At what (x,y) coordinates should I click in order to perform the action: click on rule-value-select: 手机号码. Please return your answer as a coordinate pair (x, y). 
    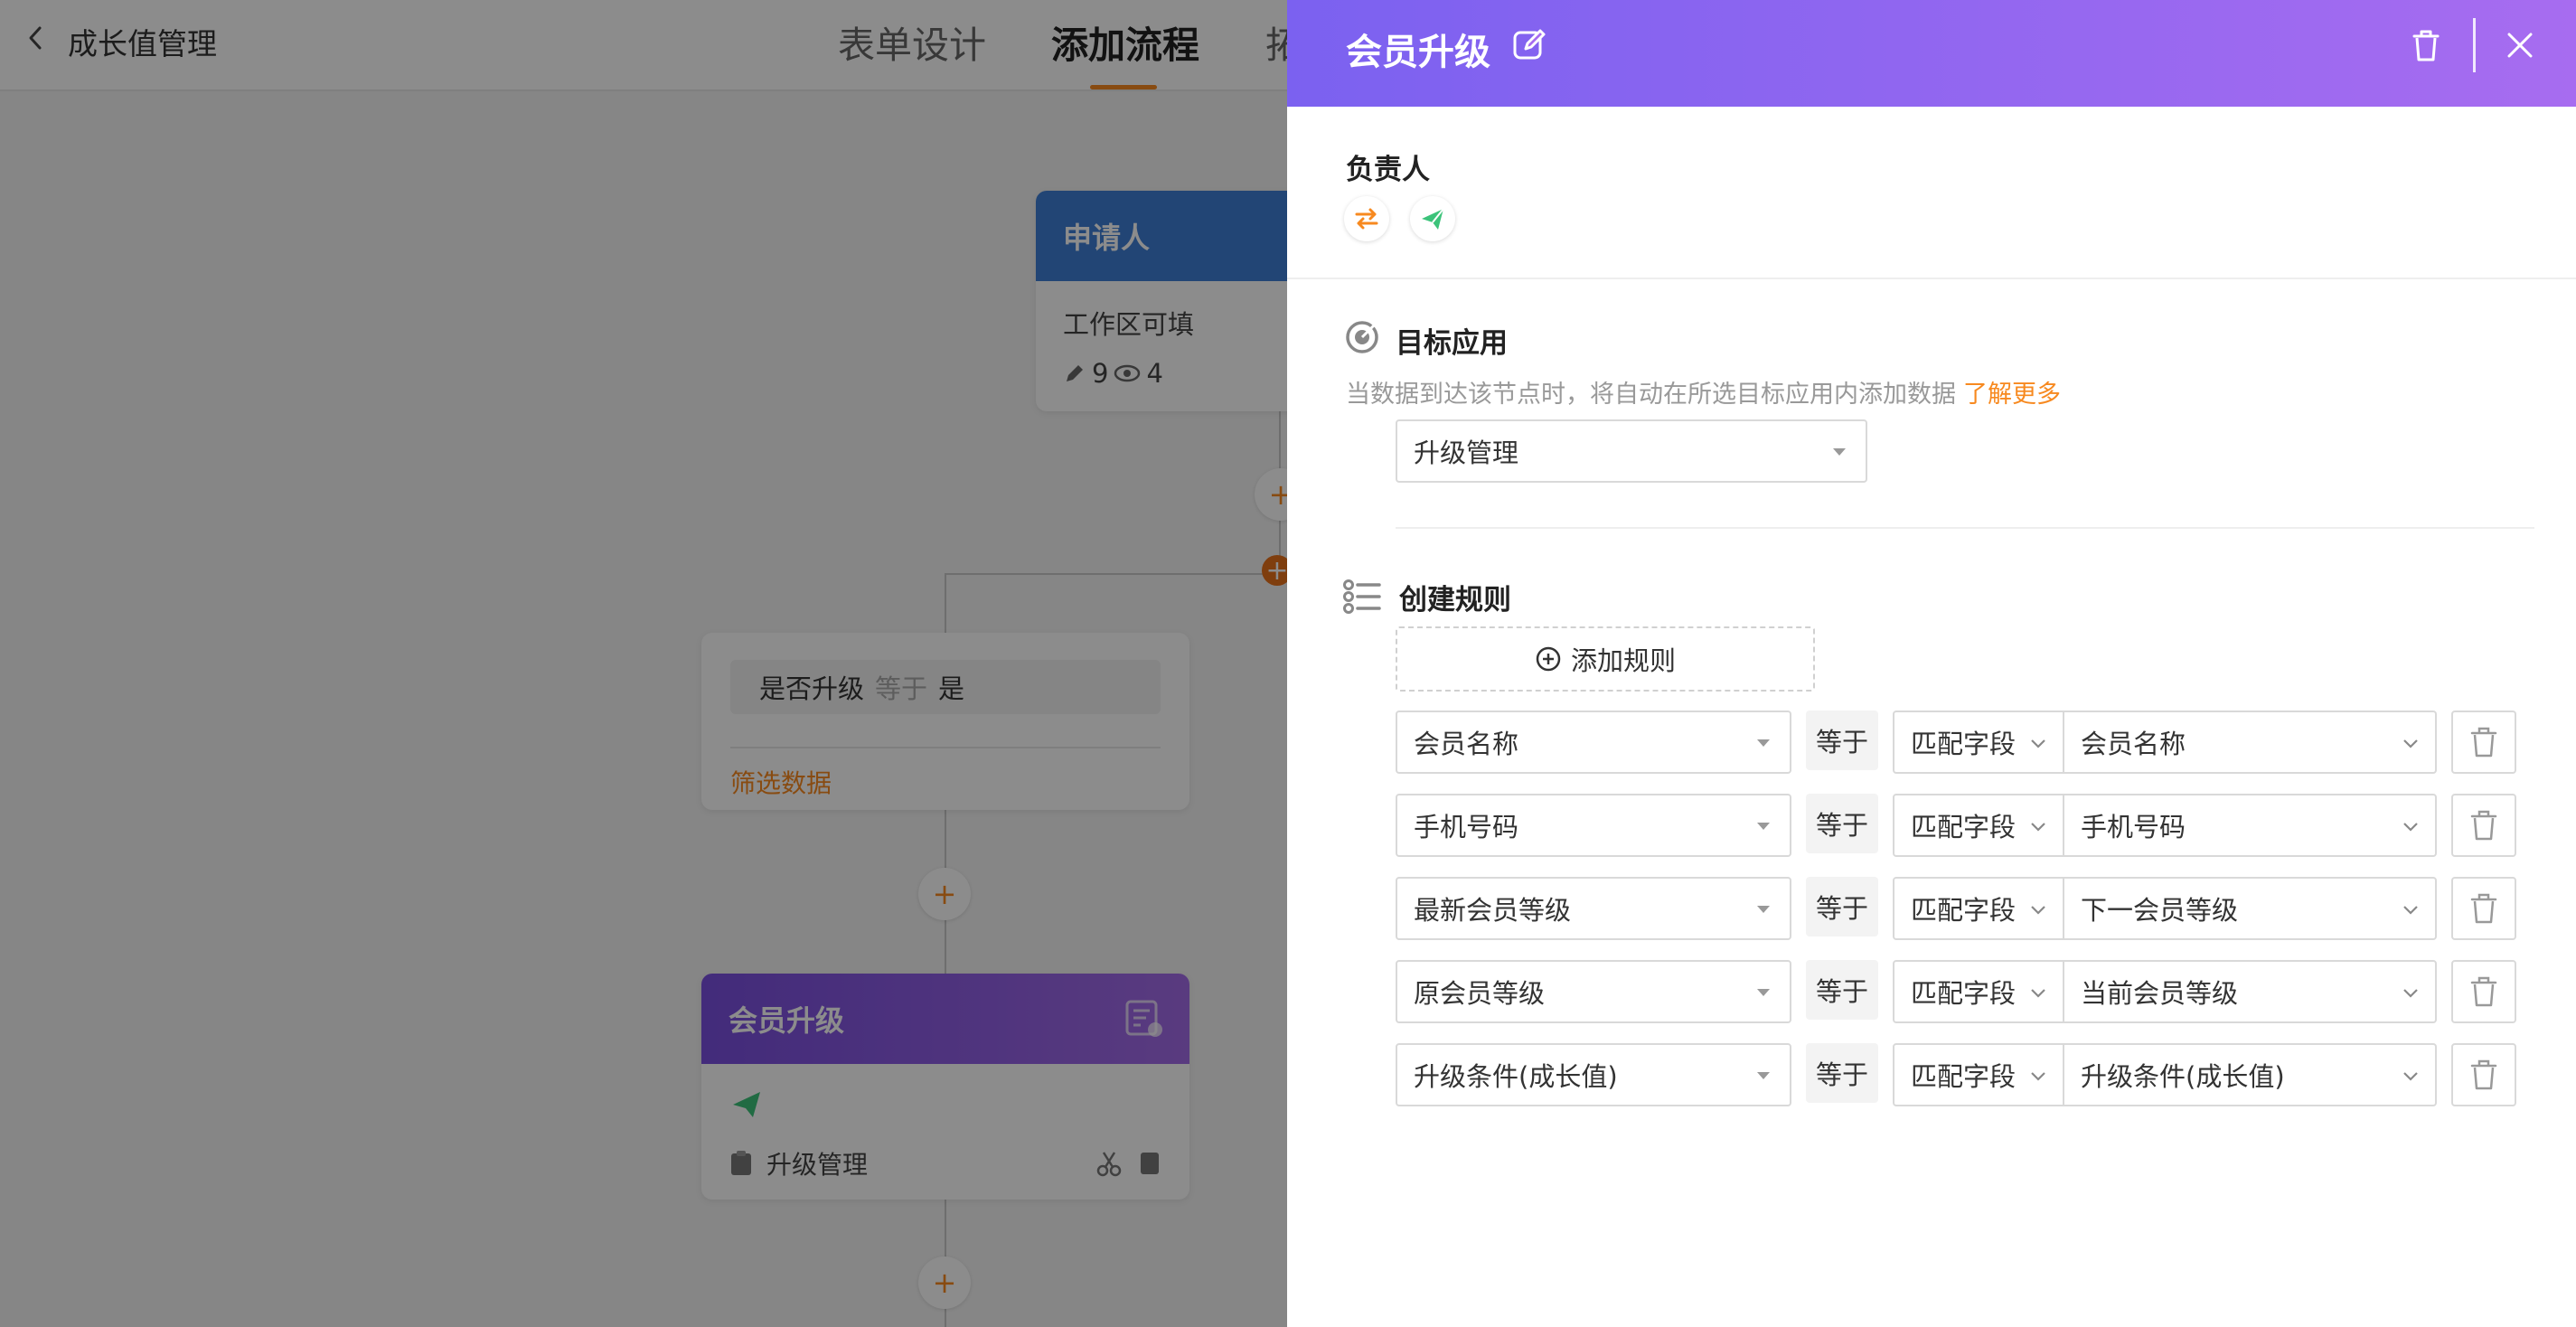
    Looking at the image, I should click on (2250, 825).